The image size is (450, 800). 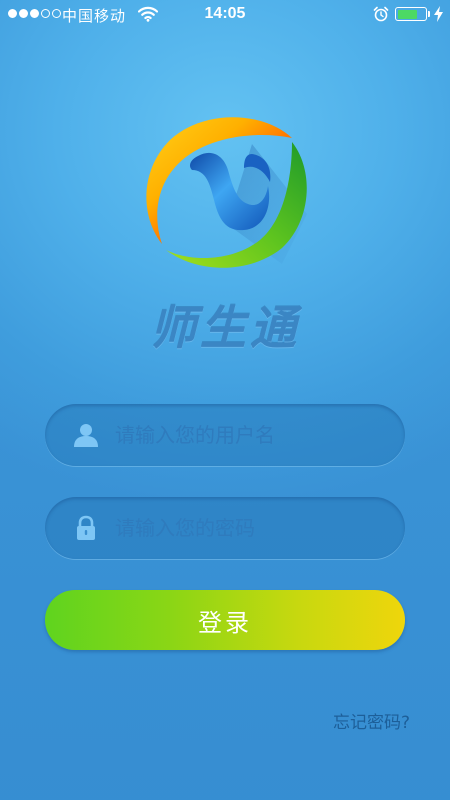 I want to click on alarm-icon, so click(x=381, y=16).